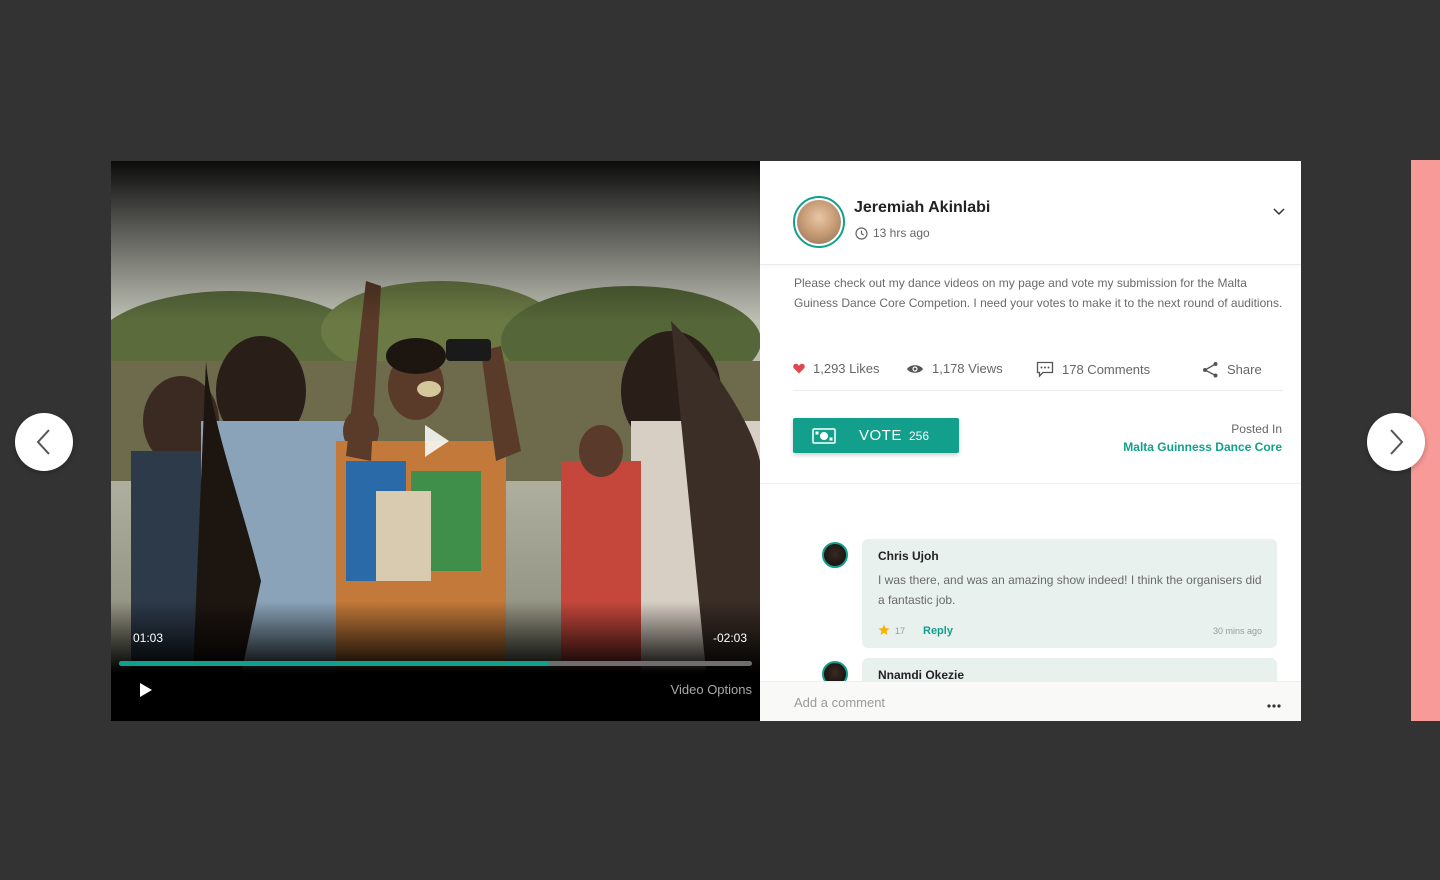 This screenshot has width=1440, height=880. What do you see at coordinates (1202, 447) in the screenshot?
I see `posted-in-group-link: Malta Guinness Dance Core` at bounding box center [1202, 447].